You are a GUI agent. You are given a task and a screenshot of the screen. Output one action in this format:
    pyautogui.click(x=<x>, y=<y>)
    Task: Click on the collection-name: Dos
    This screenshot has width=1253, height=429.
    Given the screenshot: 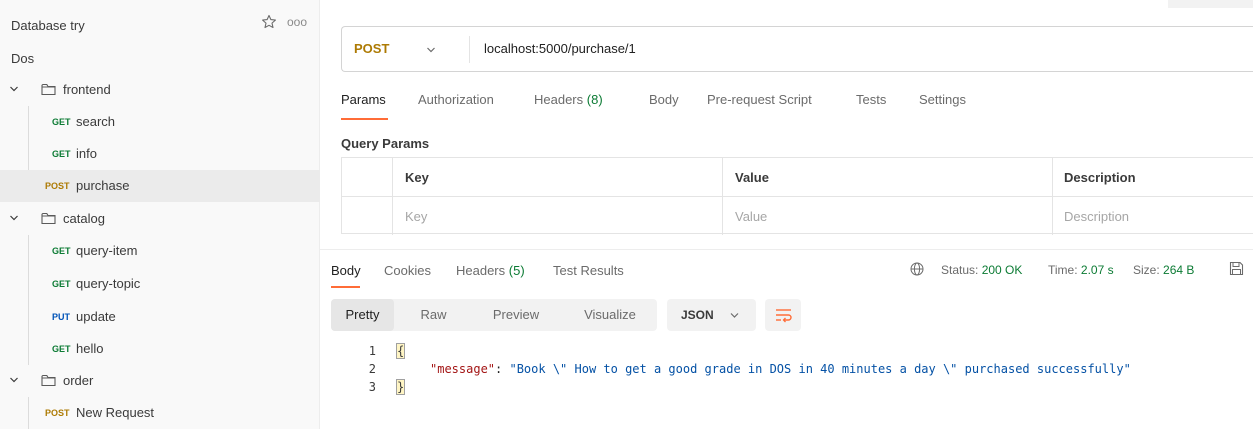 What is the action you would take?
    pyautogui.click(x=22, y=58)
    